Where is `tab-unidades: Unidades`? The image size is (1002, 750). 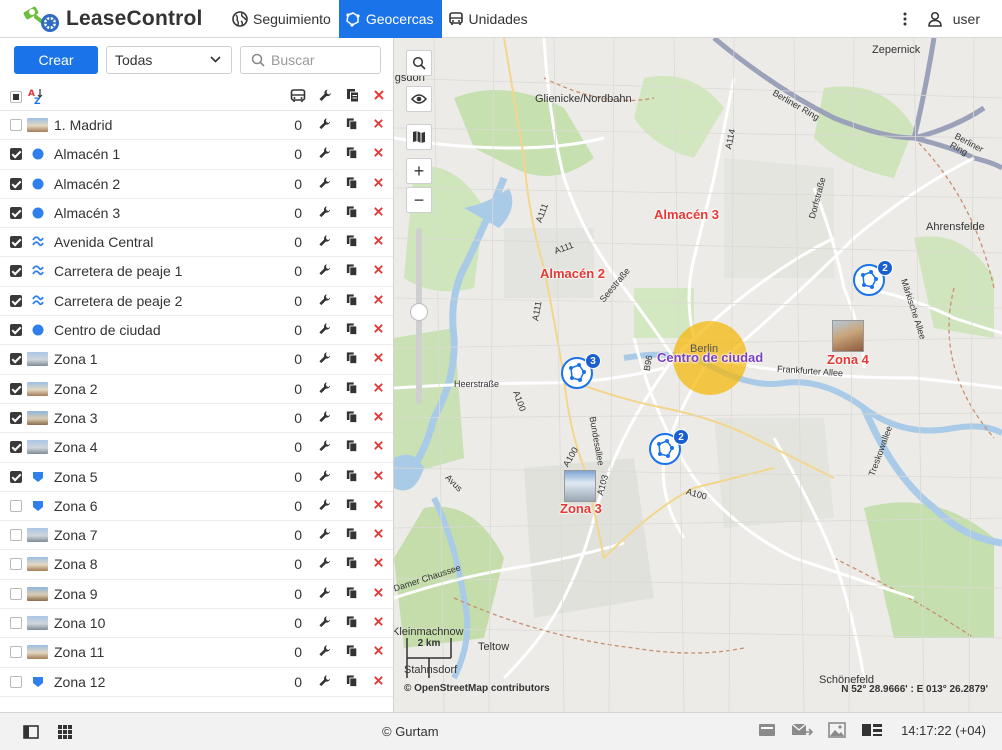
tab-unidades: Unidades is located at coordinates (489, 19).